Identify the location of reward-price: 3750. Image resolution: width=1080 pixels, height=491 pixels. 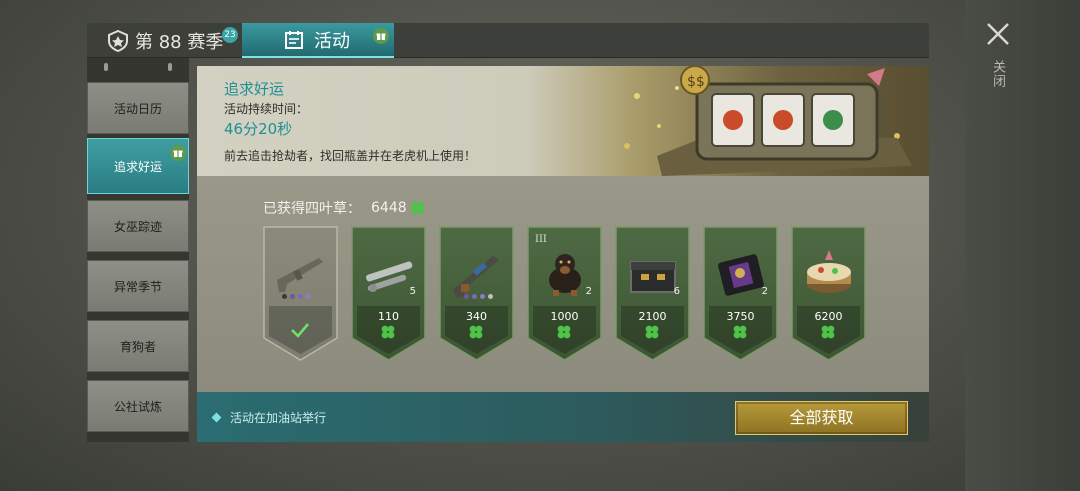
(740, 316).